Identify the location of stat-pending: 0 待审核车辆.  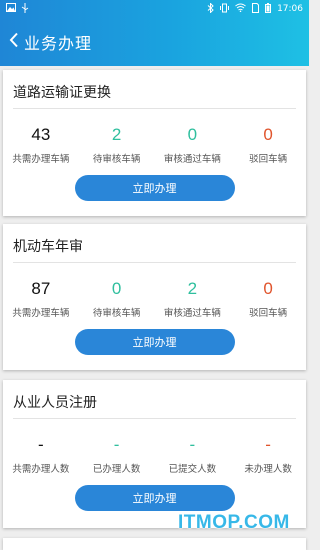
(117, 294).